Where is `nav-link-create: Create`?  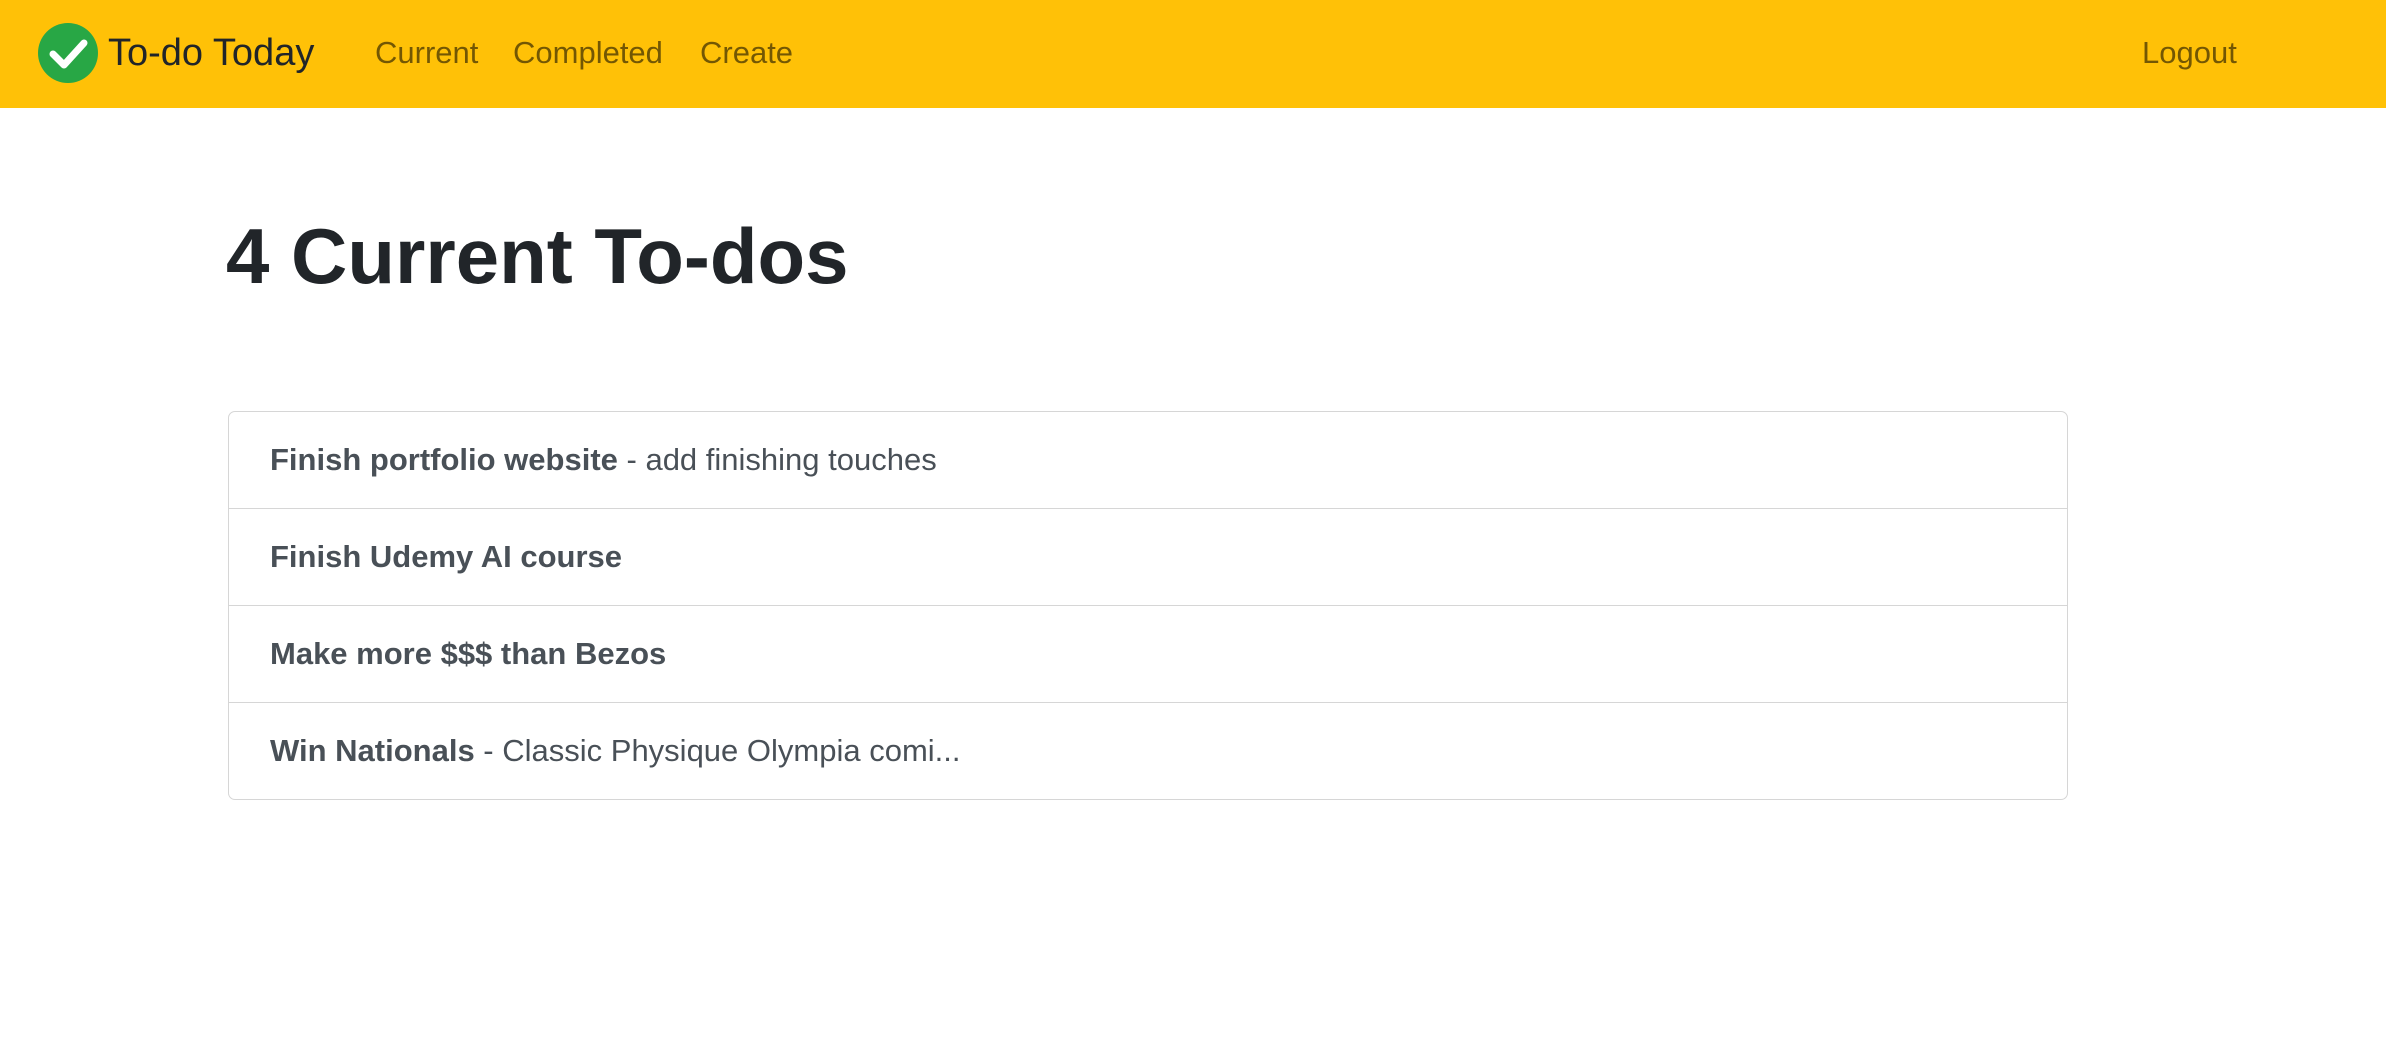 nav-link-create: Create is located at coordinates (746, 53).